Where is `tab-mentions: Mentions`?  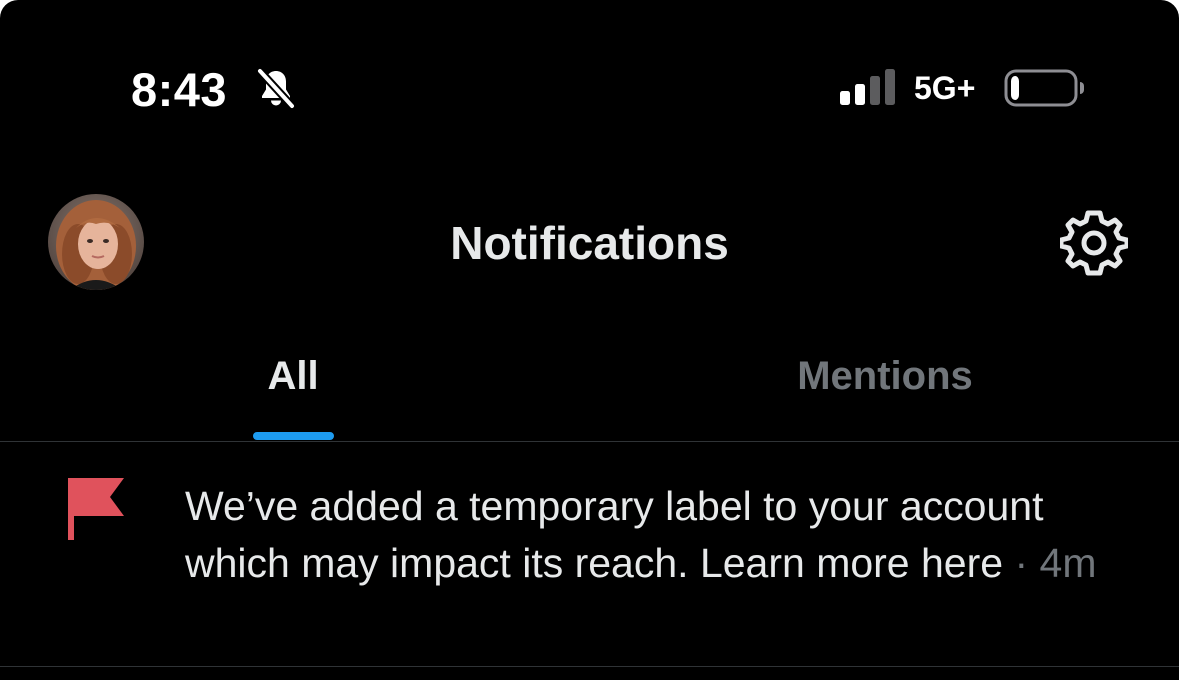
tab-mentions: Mentions is located at coordinates (885, 376).